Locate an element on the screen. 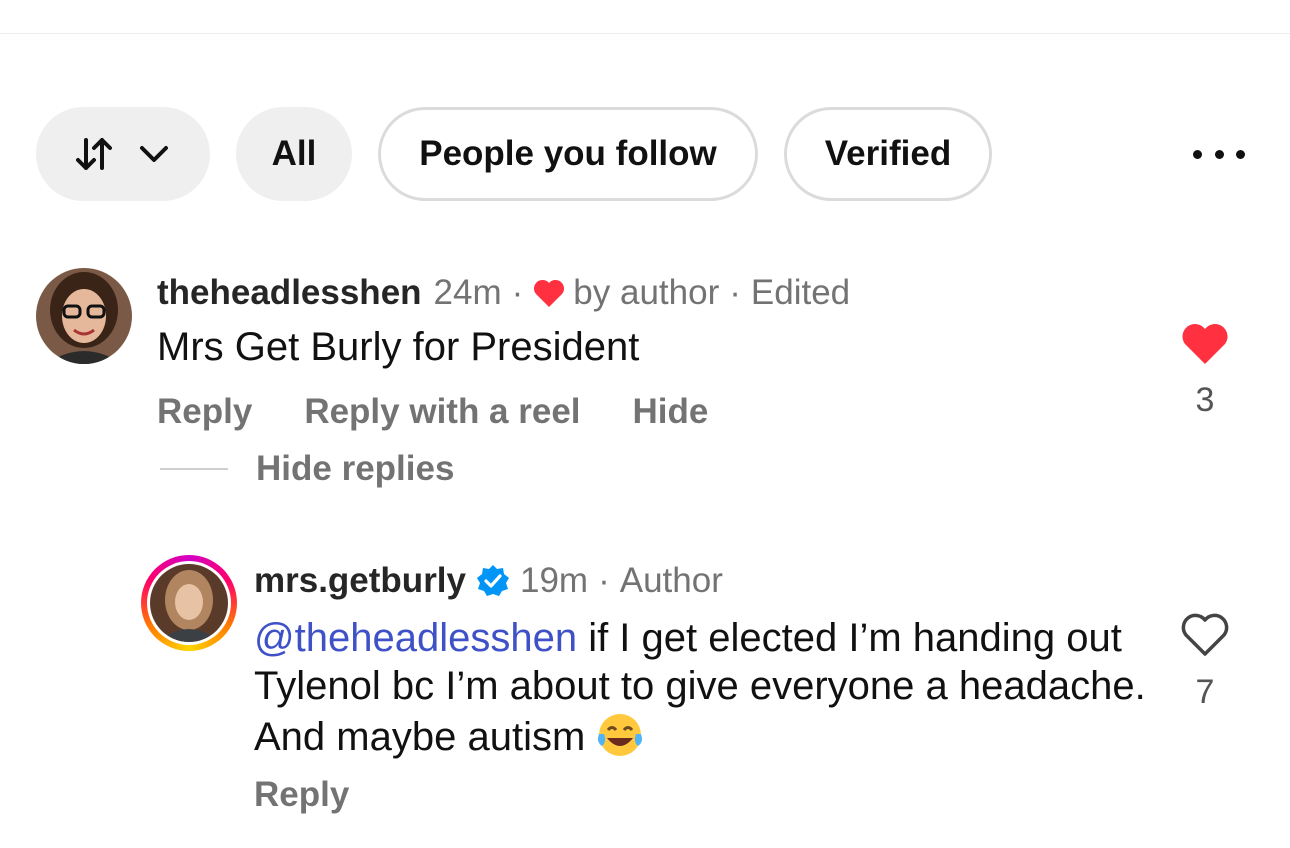  comment-text: Mrs Get Burly for President is located at coordinates (398, 347).